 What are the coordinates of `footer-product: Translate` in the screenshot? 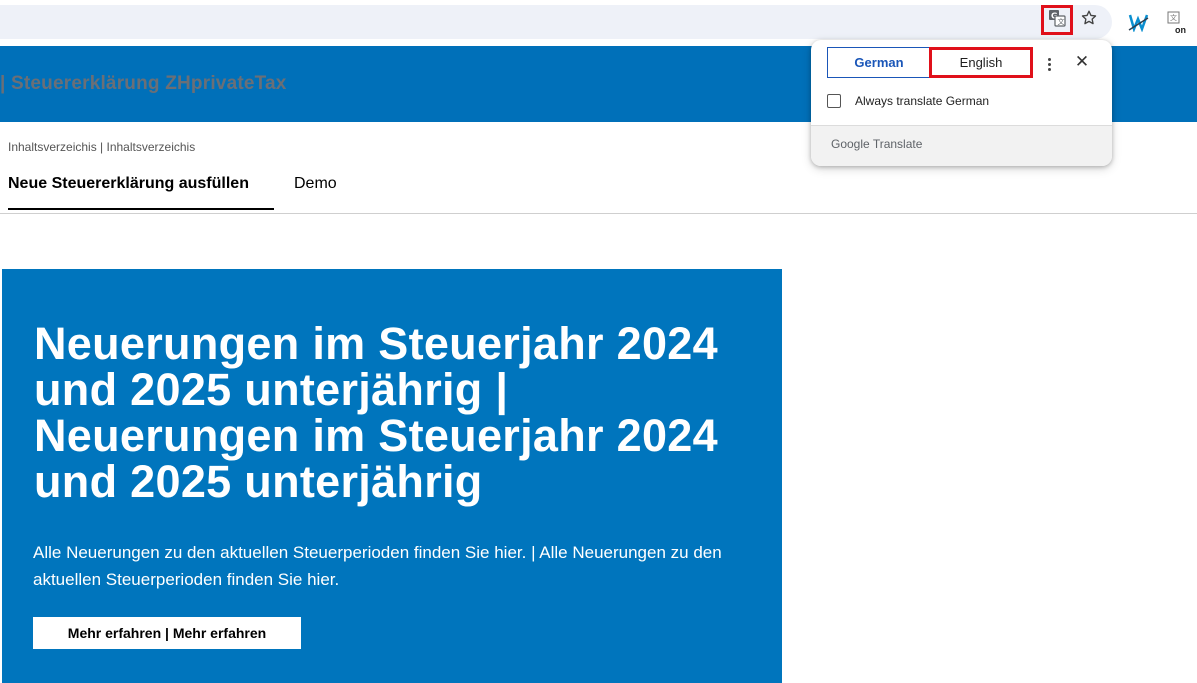 It's located at (897, 144).